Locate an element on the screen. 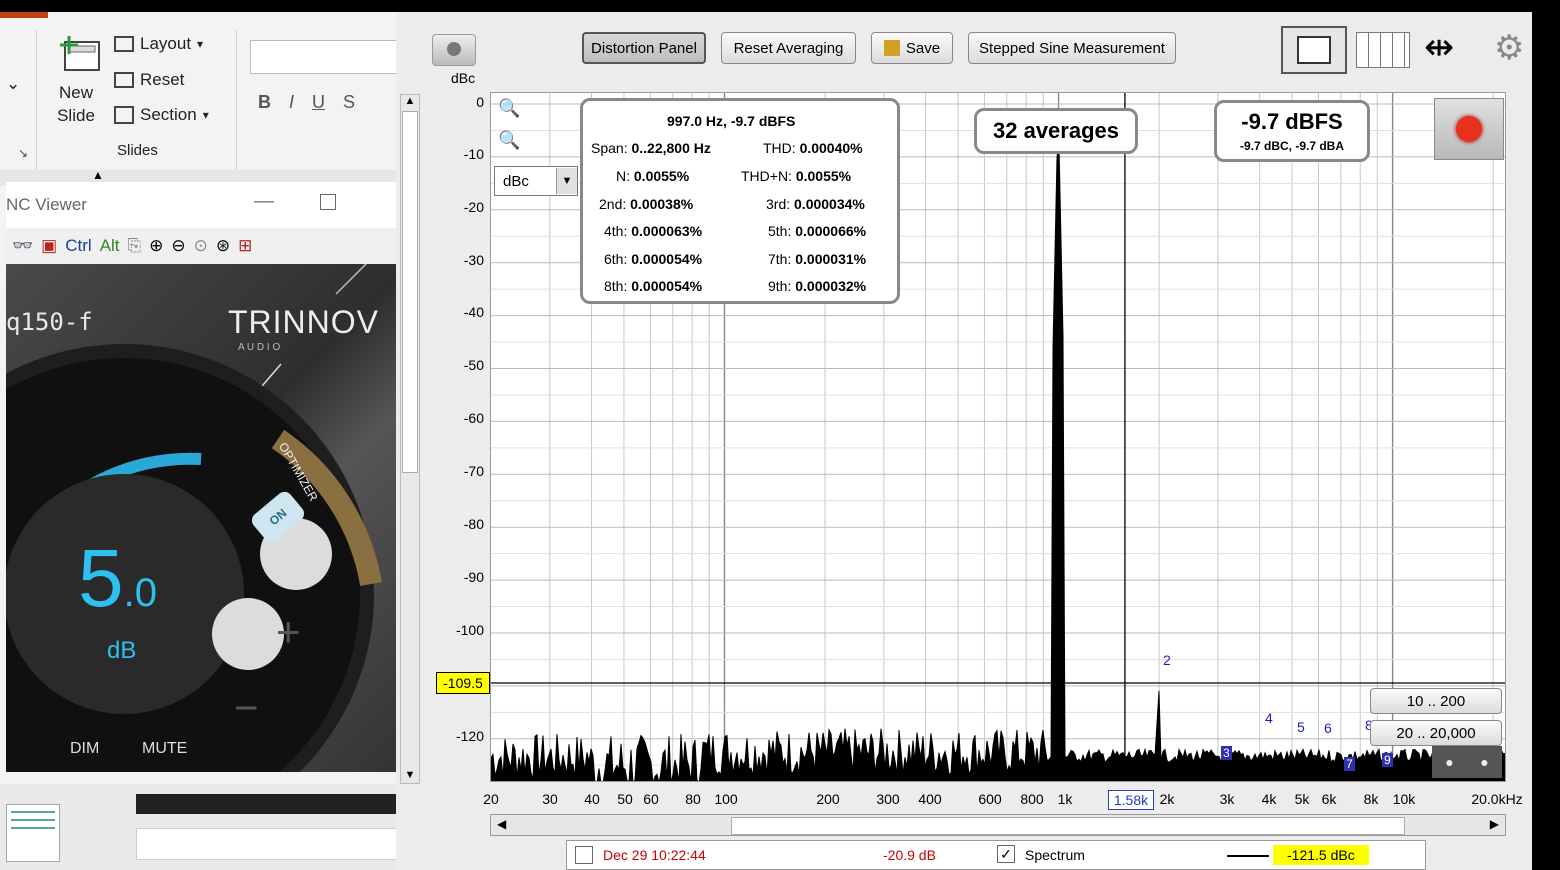  layout-button: Layout ▾ is located at coordinates (158, 44).